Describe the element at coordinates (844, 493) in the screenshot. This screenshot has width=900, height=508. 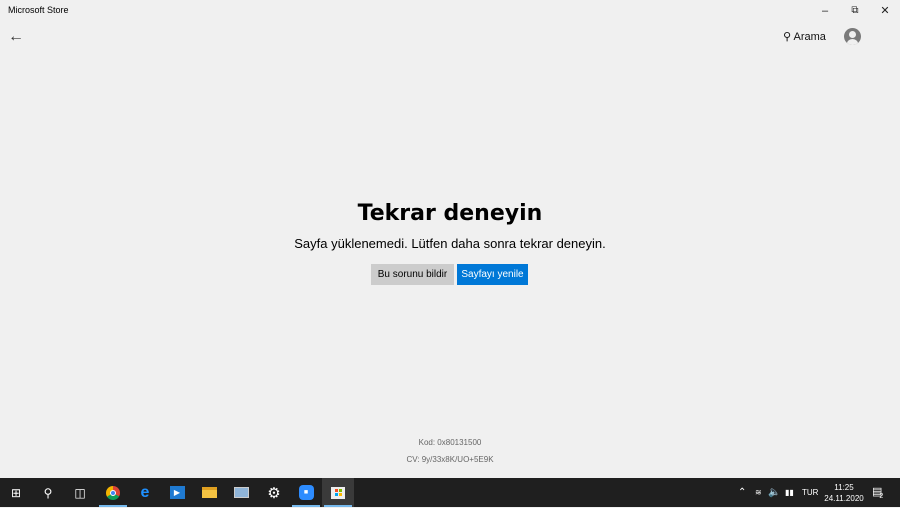
I see `clock: 11:25 24.11.2020` at that location.